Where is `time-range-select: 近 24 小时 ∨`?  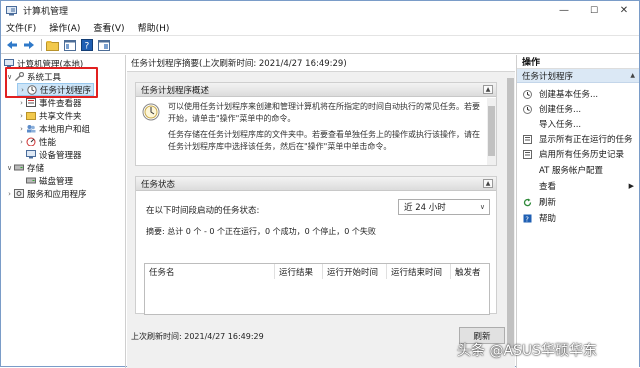
time-range-select: 近 24 小时 ∨ is located at coordinates (444, 207).